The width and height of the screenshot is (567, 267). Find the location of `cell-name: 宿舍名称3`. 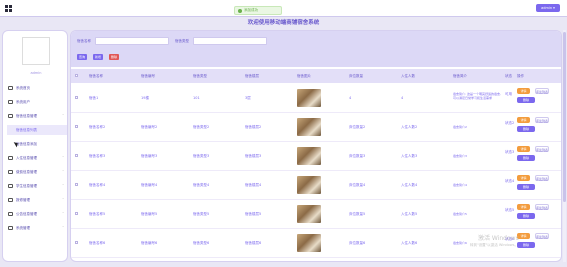

cell-name: 宿舍名称3 is located at coordinates (97, 156).